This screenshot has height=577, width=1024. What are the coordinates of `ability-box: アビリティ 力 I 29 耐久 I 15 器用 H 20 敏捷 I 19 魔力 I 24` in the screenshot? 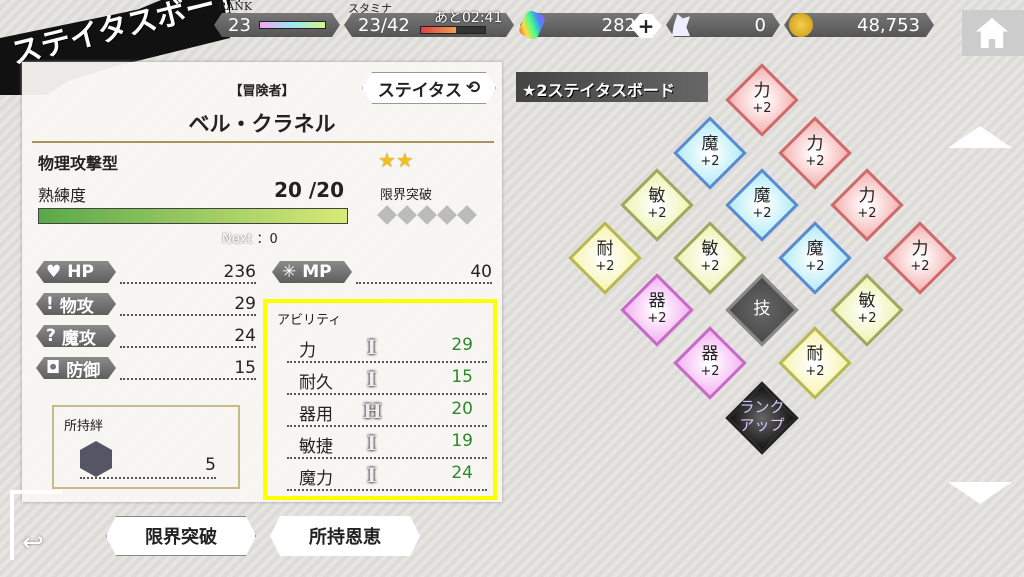 It's located at (380, 399).